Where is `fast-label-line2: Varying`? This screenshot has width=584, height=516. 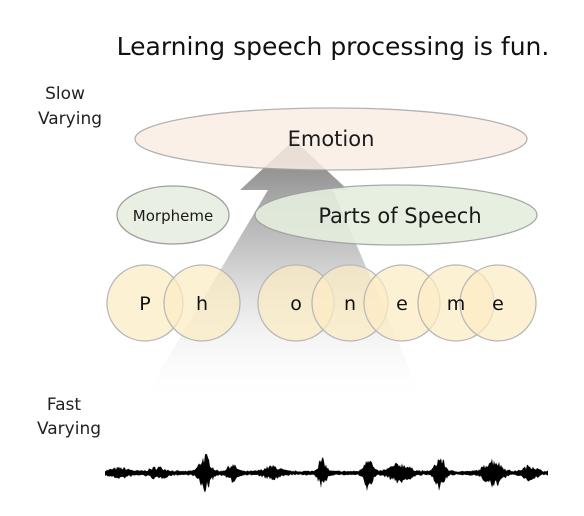
fast-label-line2: Varying is located at coordinates (69, 429).